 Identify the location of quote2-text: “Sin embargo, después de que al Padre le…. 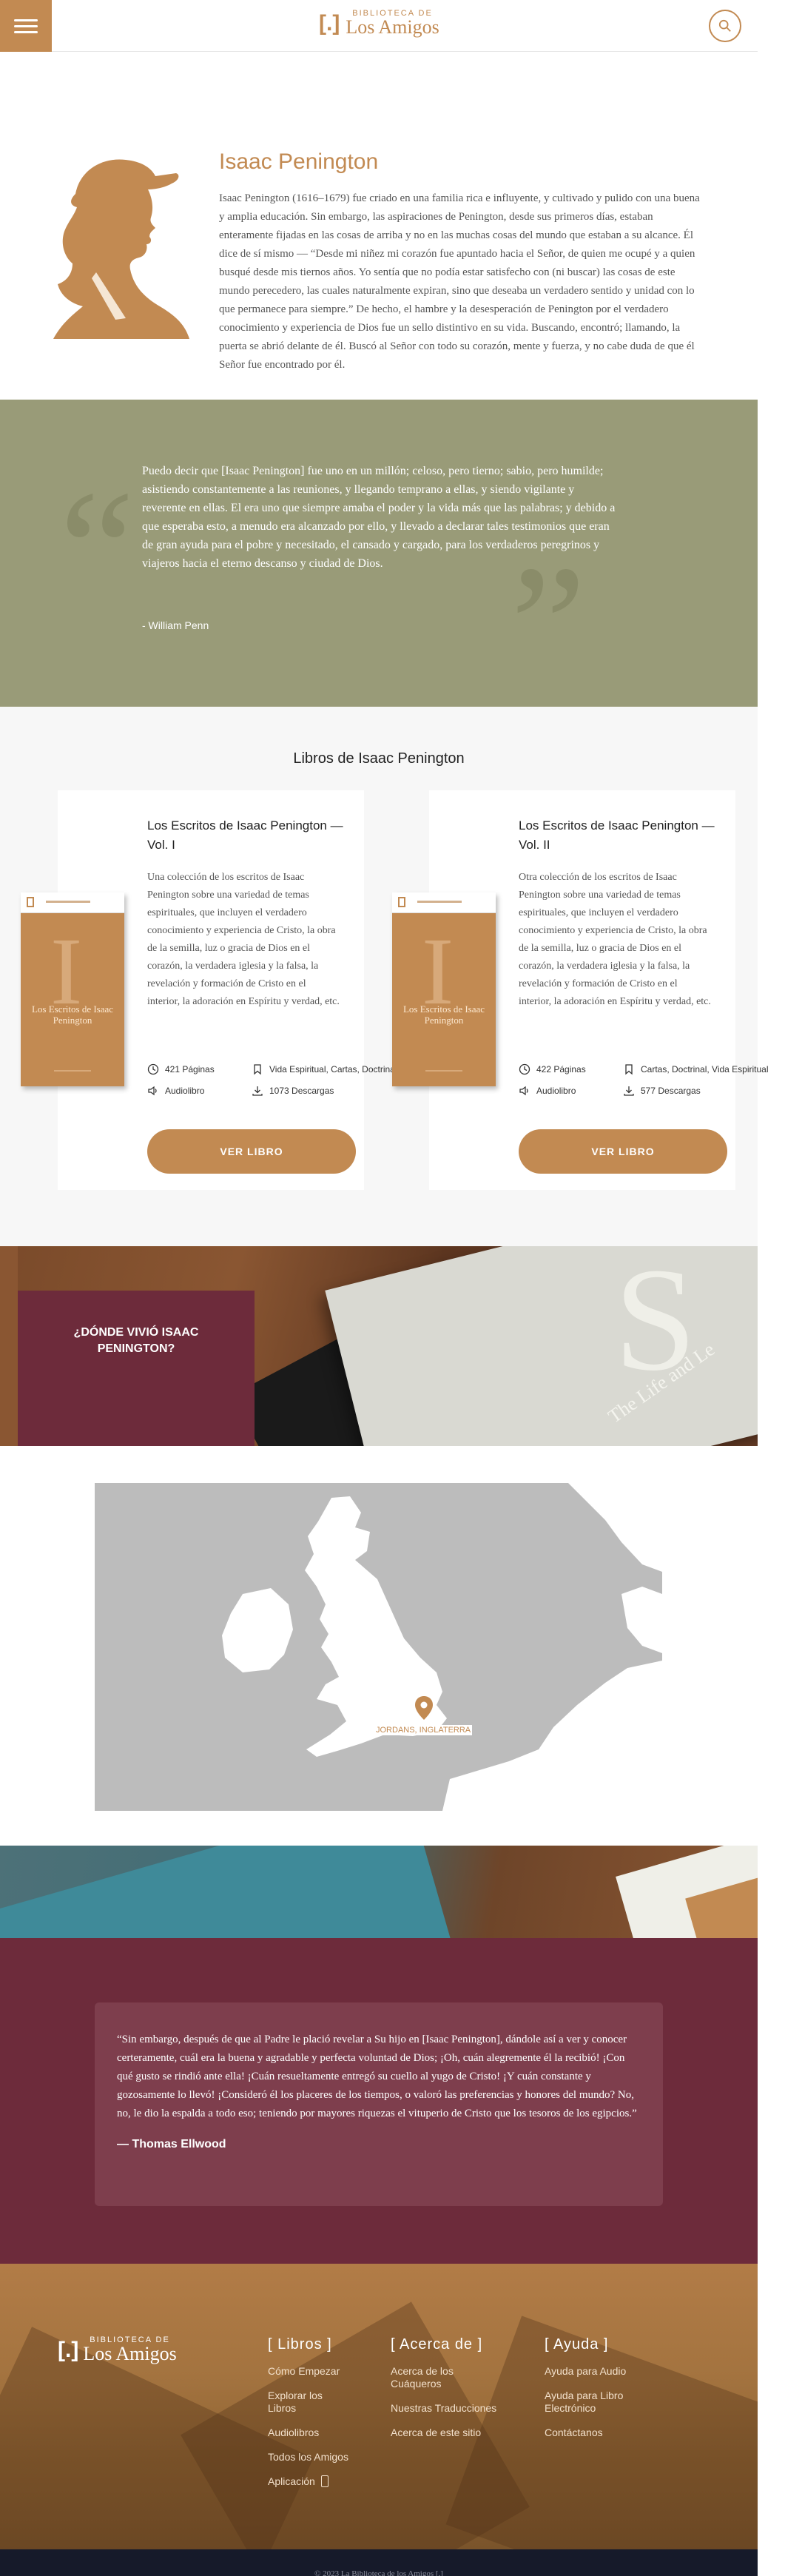
(377, 2076).